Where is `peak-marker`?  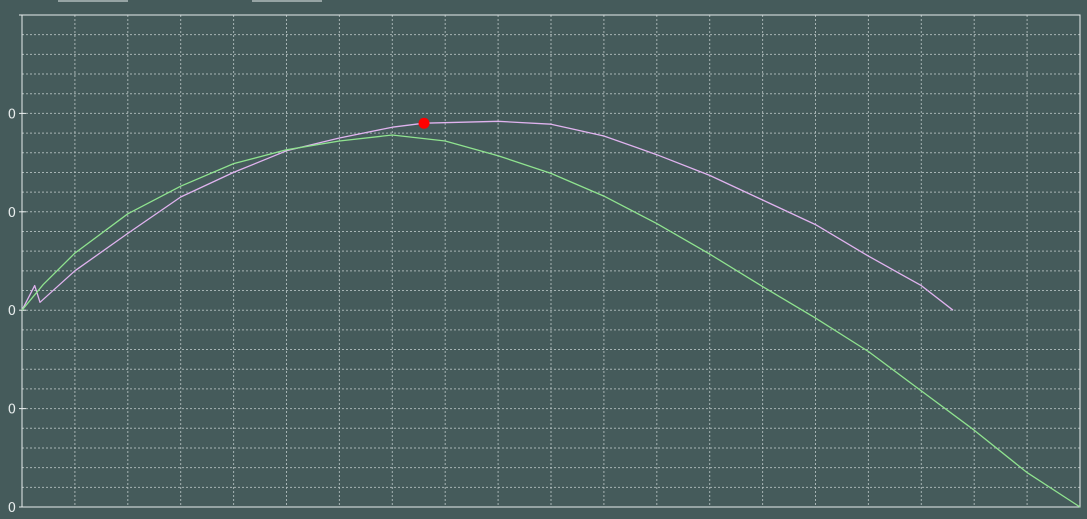
peak-marker is located at coordinates (424, 123).